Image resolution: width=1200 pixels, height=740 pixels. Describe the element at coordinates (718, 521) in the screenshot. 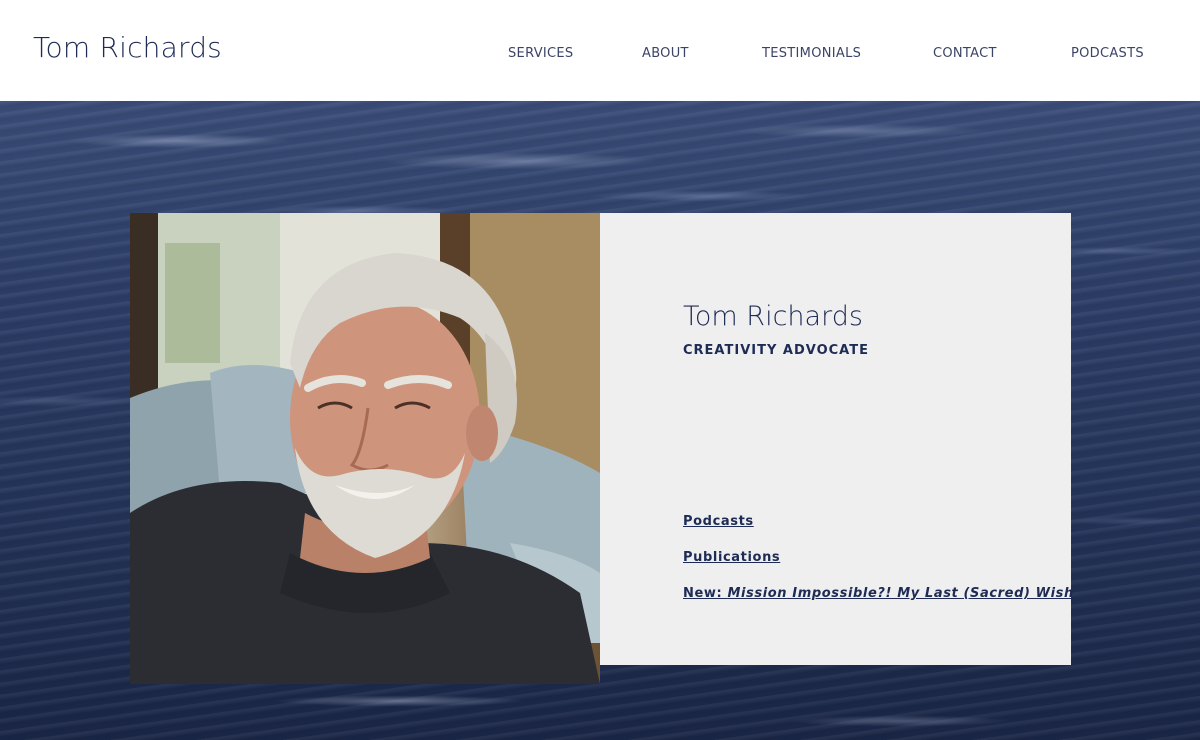

I see `podcasts-link: Podcasts` at that location.